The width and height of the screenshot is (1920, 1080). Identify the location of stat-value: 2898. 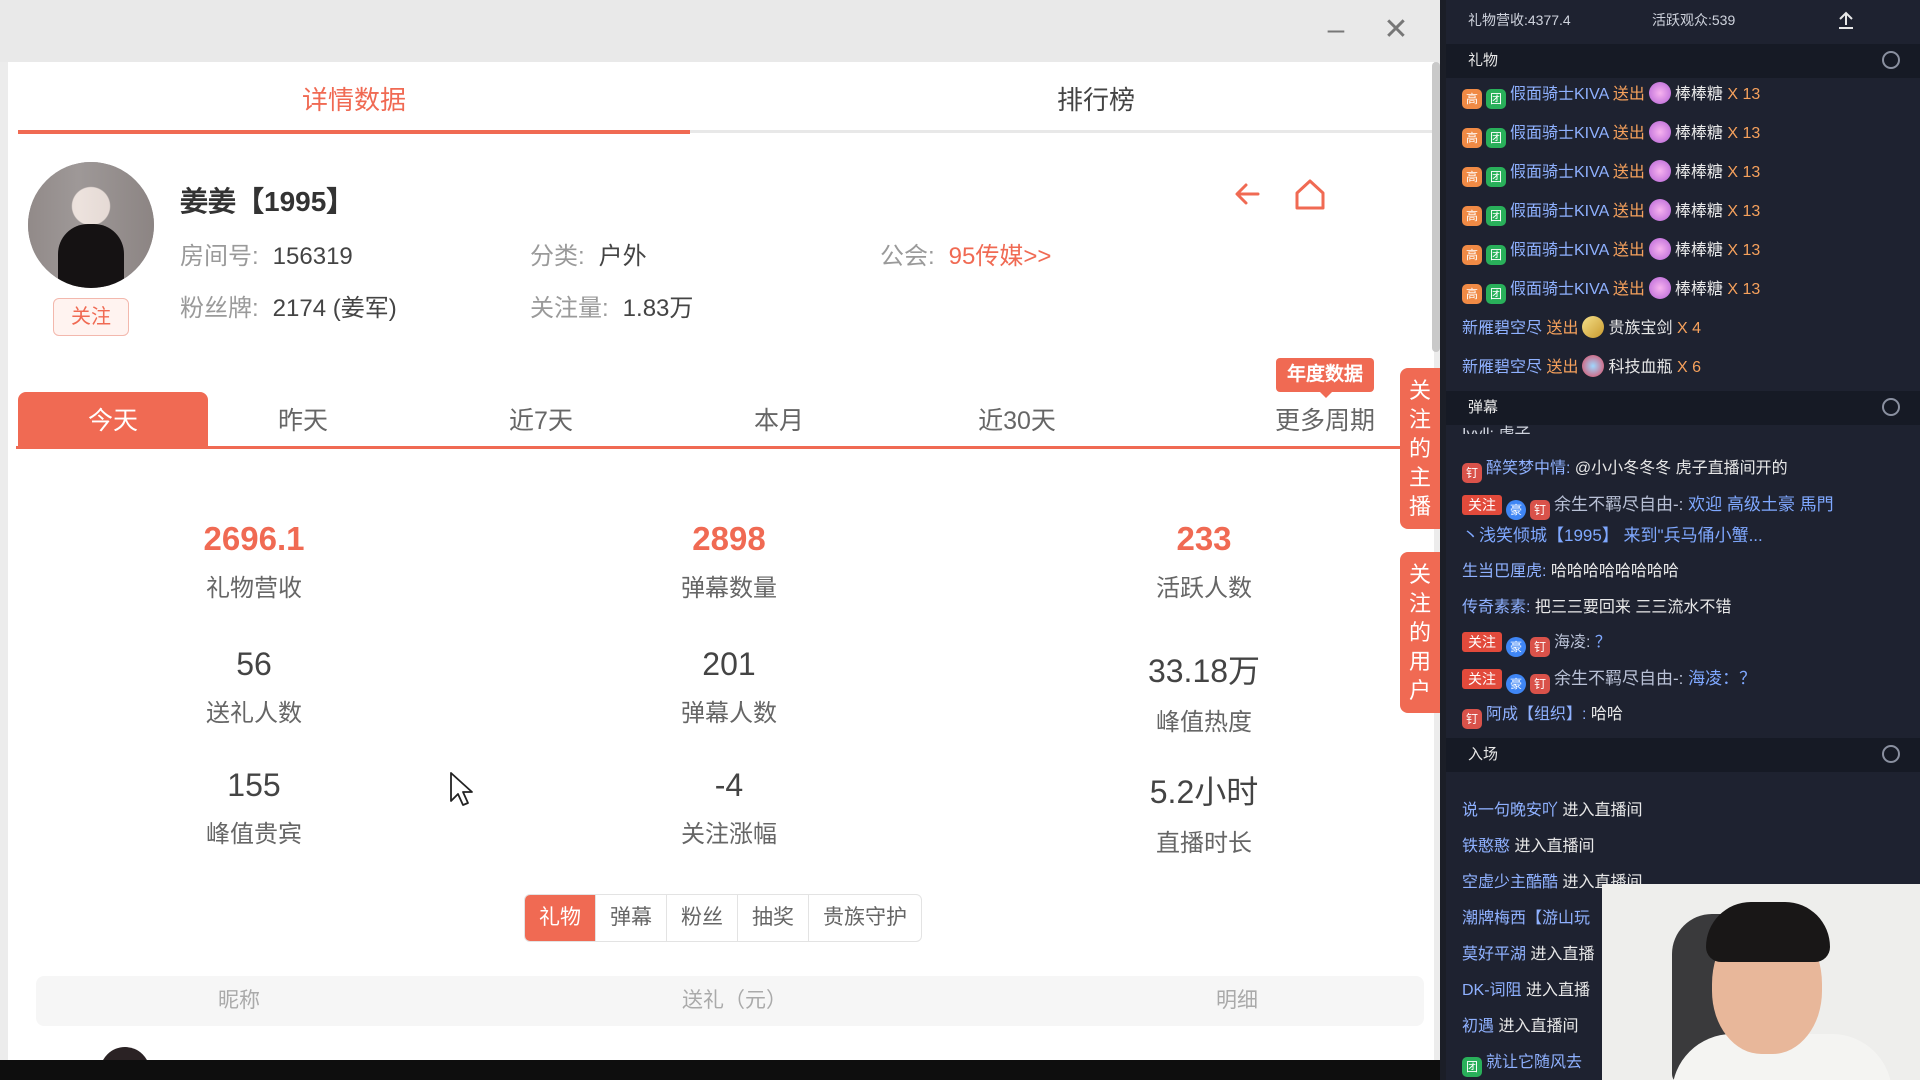
(729, 538).